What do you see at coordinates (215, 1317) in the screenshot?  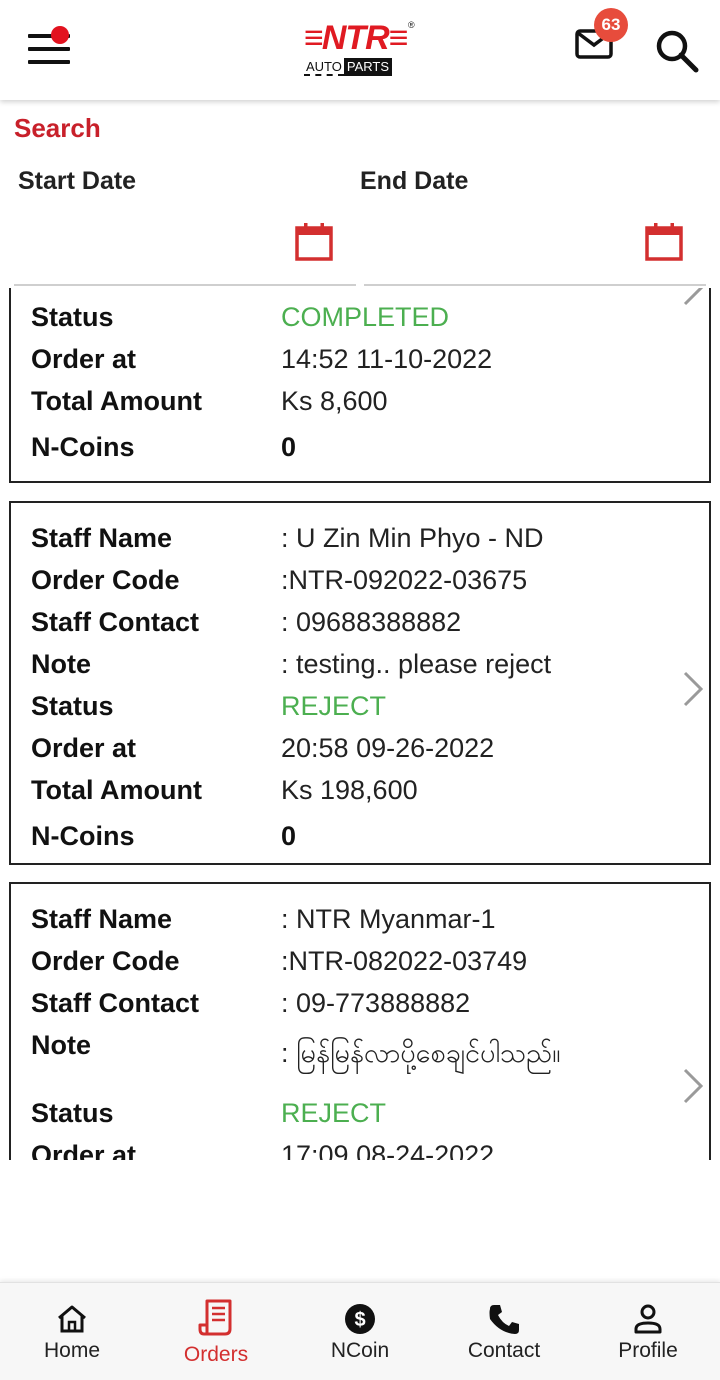 I see `orders-icon` at bounding box center [215, 1317].